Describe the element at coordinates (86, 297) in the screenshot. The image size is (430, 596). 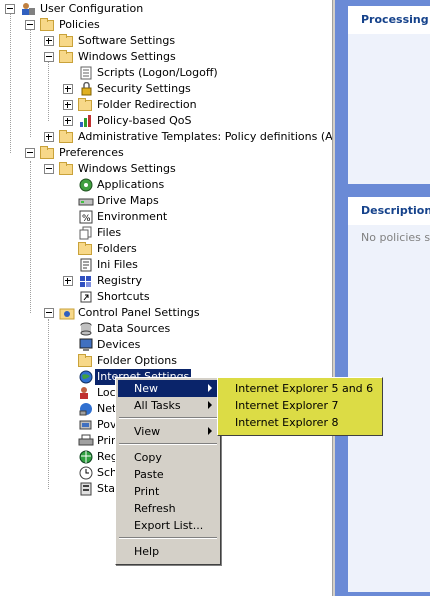
I see `shortcut-icon` at that location.